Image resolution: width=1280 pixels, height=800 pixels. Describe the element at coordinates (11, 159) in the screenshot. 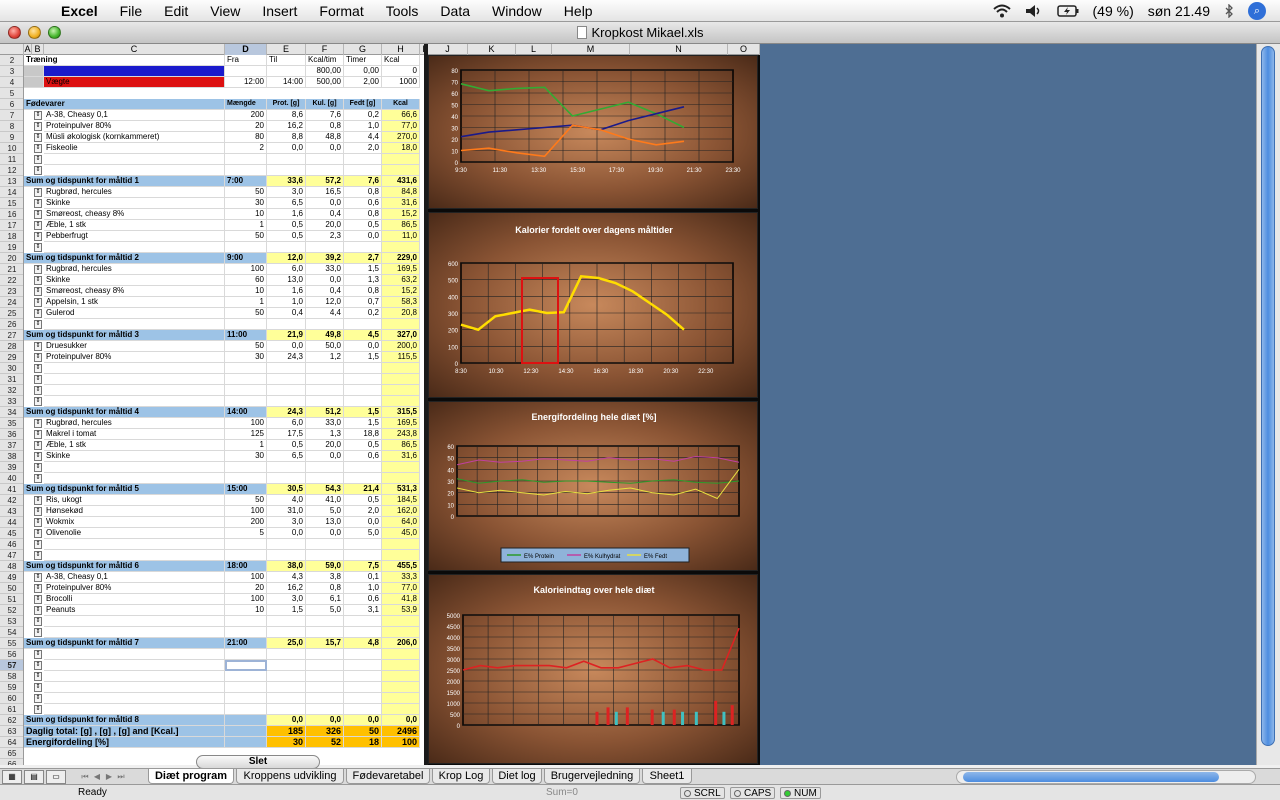

I see `row-header: 11` at that location.